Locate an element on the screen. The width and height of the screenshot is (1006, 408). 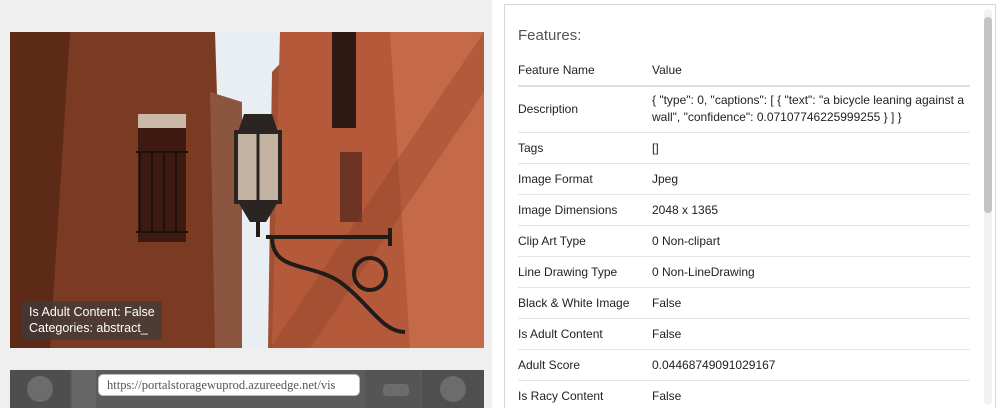
feature-name: Is Adult Content is located at coordinates (585, 334).